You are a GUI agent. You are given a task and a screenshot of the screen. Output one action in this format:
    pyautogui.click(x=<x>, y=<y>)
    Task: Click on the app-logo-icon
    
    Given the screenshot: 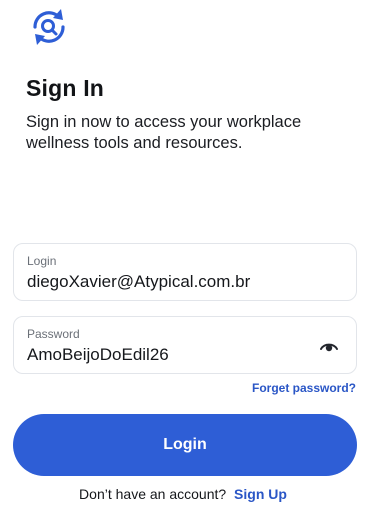 What is the action you would take?
    pyautogui.click(x=49, y=27)
    